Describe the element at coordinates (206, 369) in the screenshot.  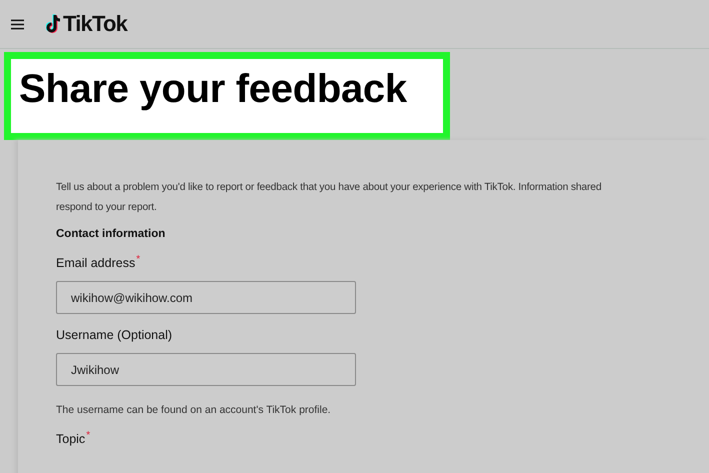
I see `input-field: Jwikihow` at that location.